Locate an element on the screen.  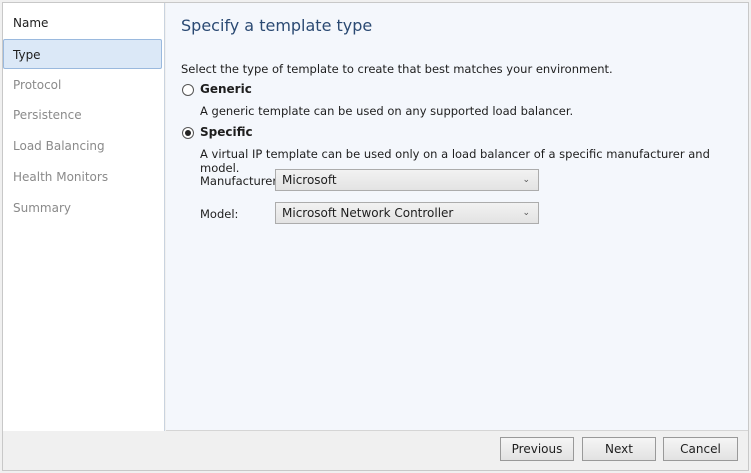
cancel-button: Cancel is located at coordinates (700, 449).